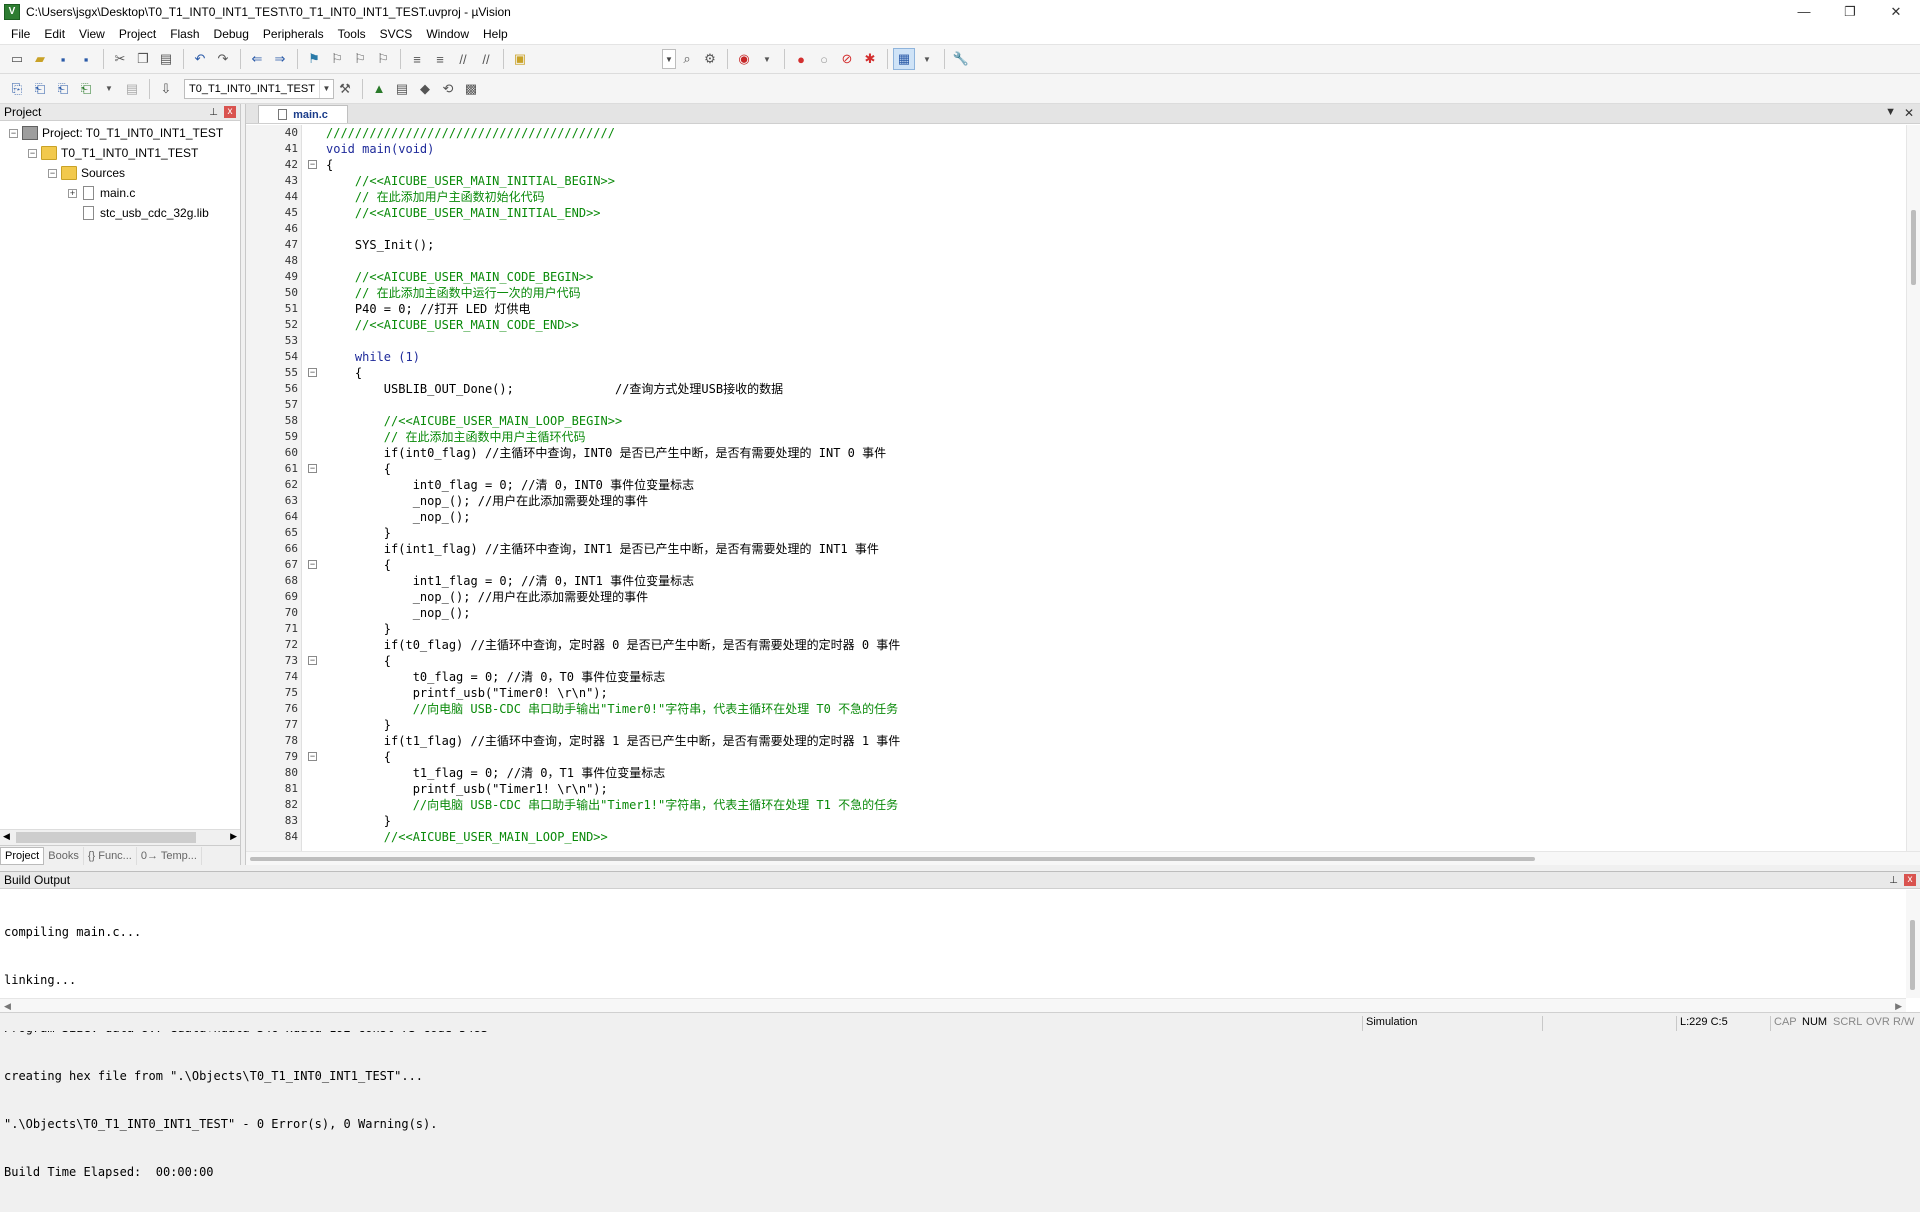 The width and height of the screenshot is (1920, 1212). I want to click on tree-item-project: − Project: T0_T1_INT0_INT1_TEST, so click(120, 133).